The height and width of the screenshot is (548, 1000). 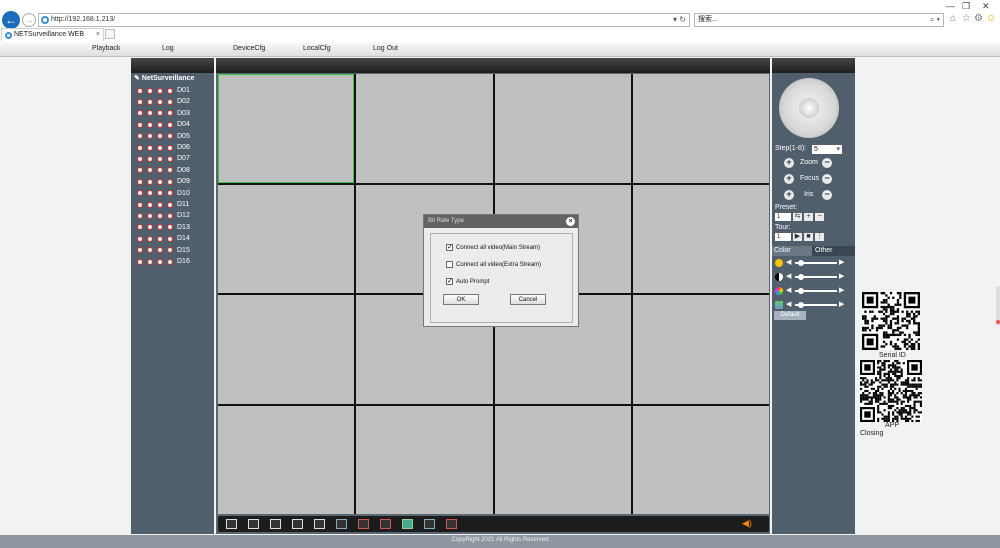 I want to click on zoom-in-button: +, so click(x=789, y=163).